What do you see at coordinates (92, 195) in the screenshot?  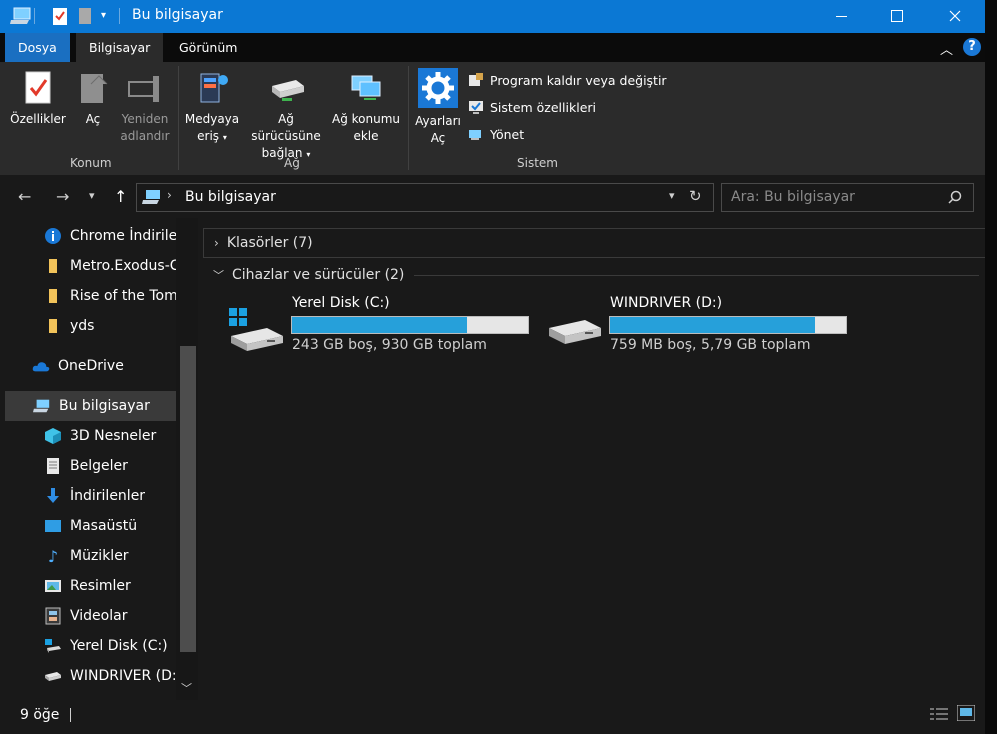 I see `recent-locations-chevron-icon: ▾` at bounding box center [92, 195].